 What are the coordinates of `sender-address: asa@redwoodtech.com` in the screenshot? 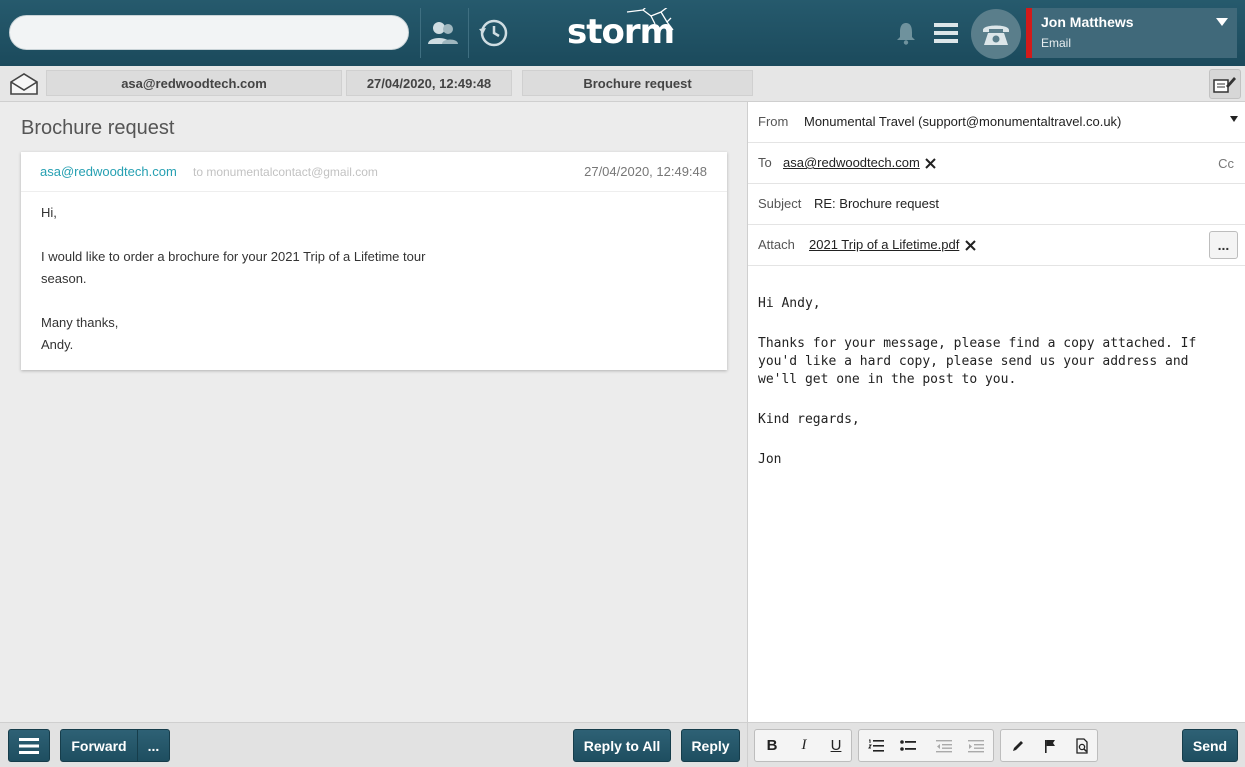 It's located at (108, 171).